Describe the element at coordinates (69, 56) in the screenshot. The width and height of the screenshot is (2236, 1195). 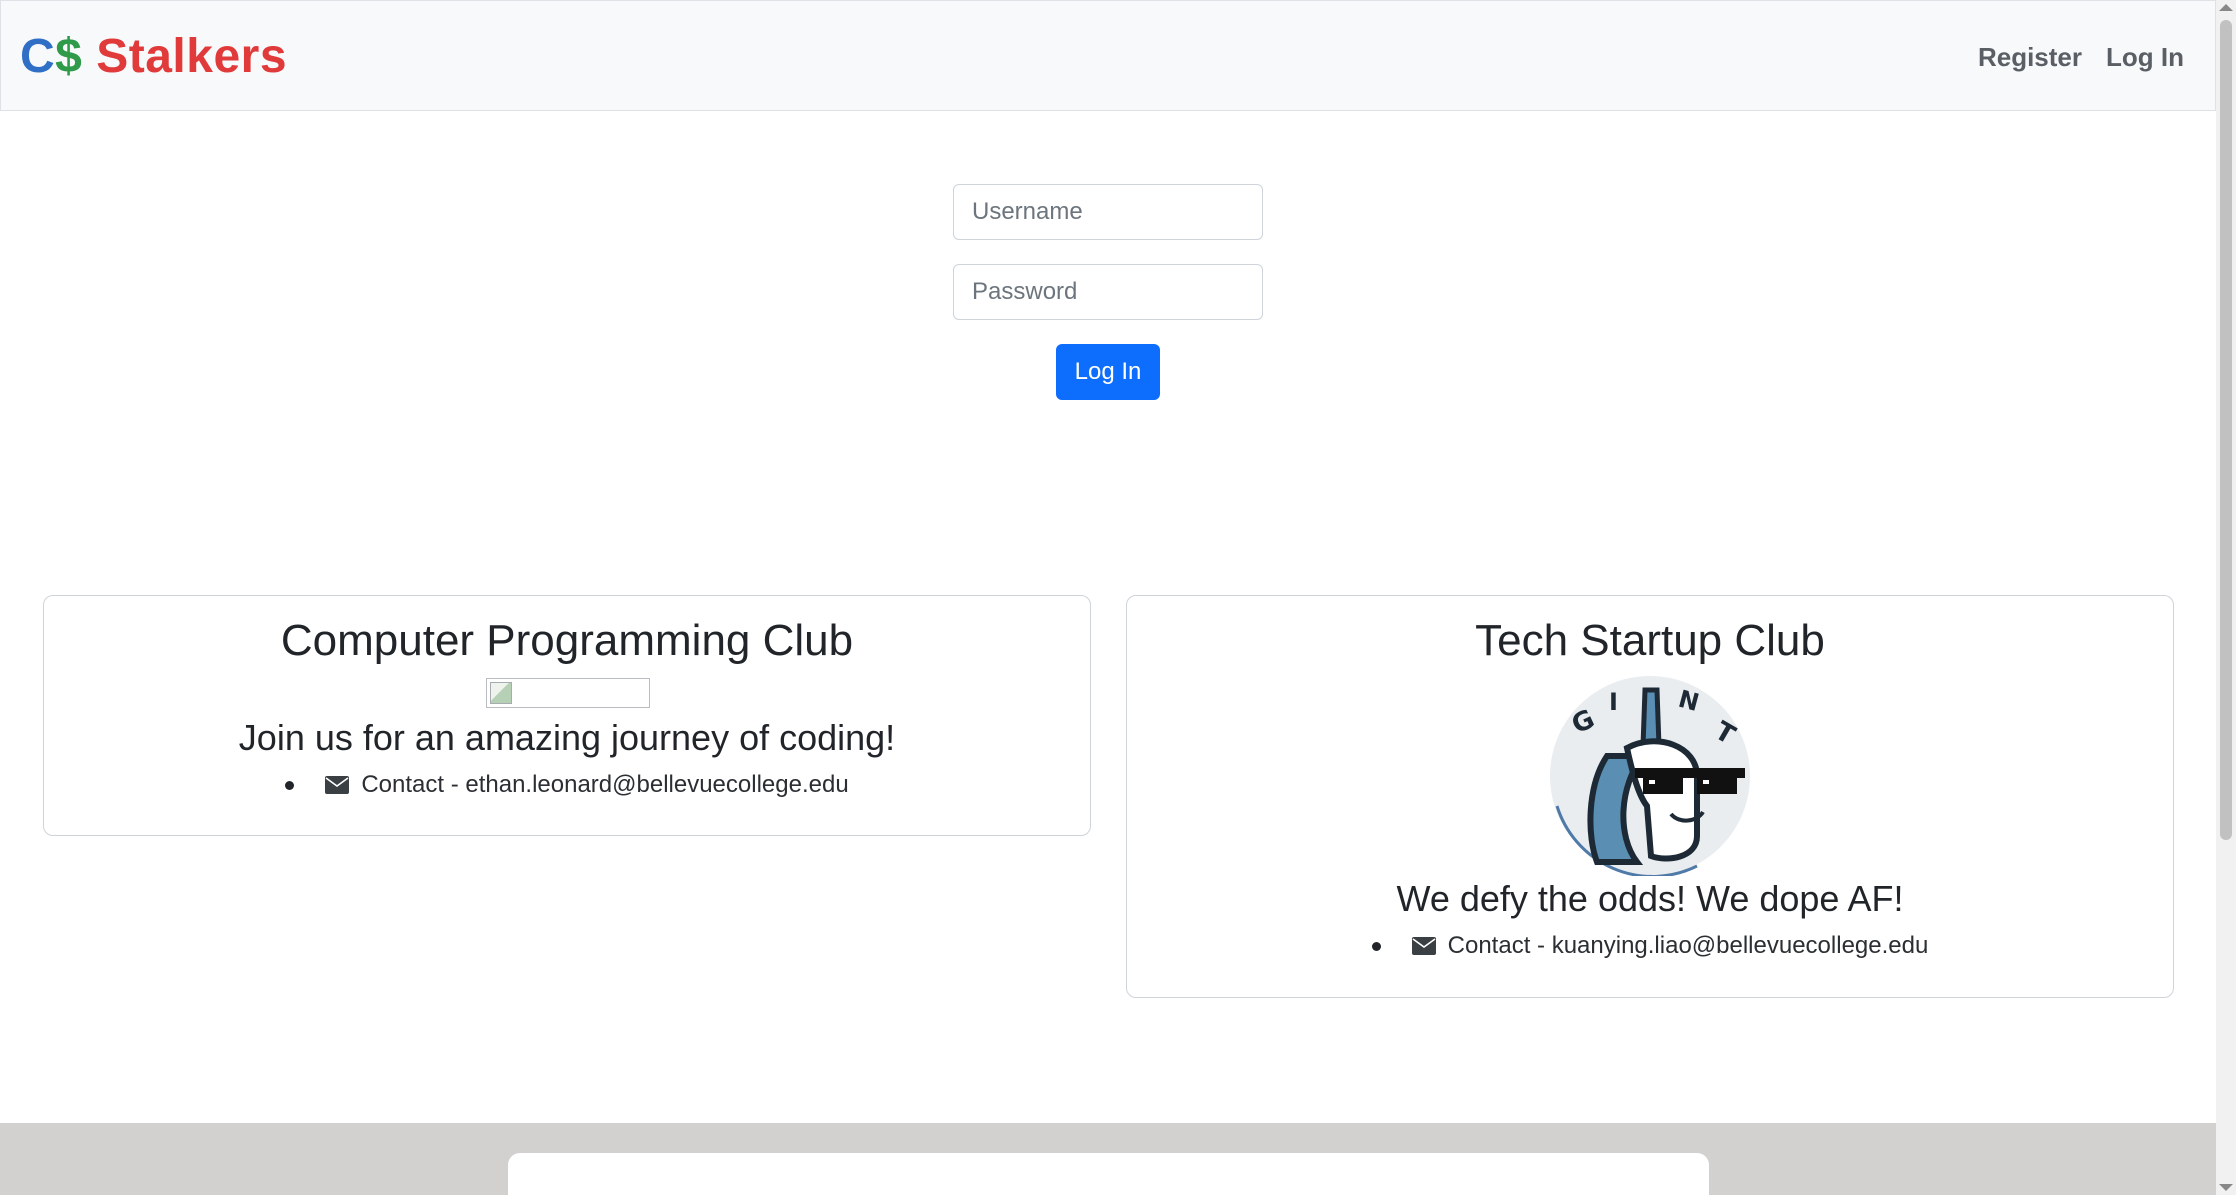
I see `brand-dollar: $` at that location.